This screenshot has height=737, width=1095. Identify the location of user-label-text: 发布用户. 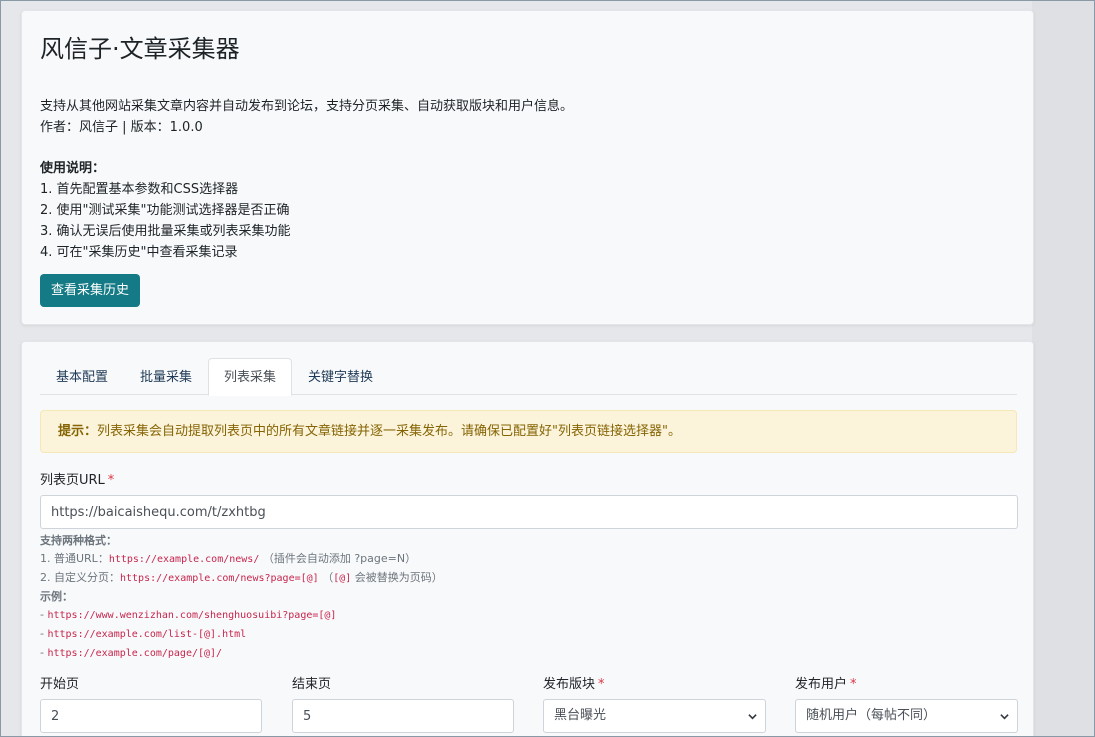
(821, 684).